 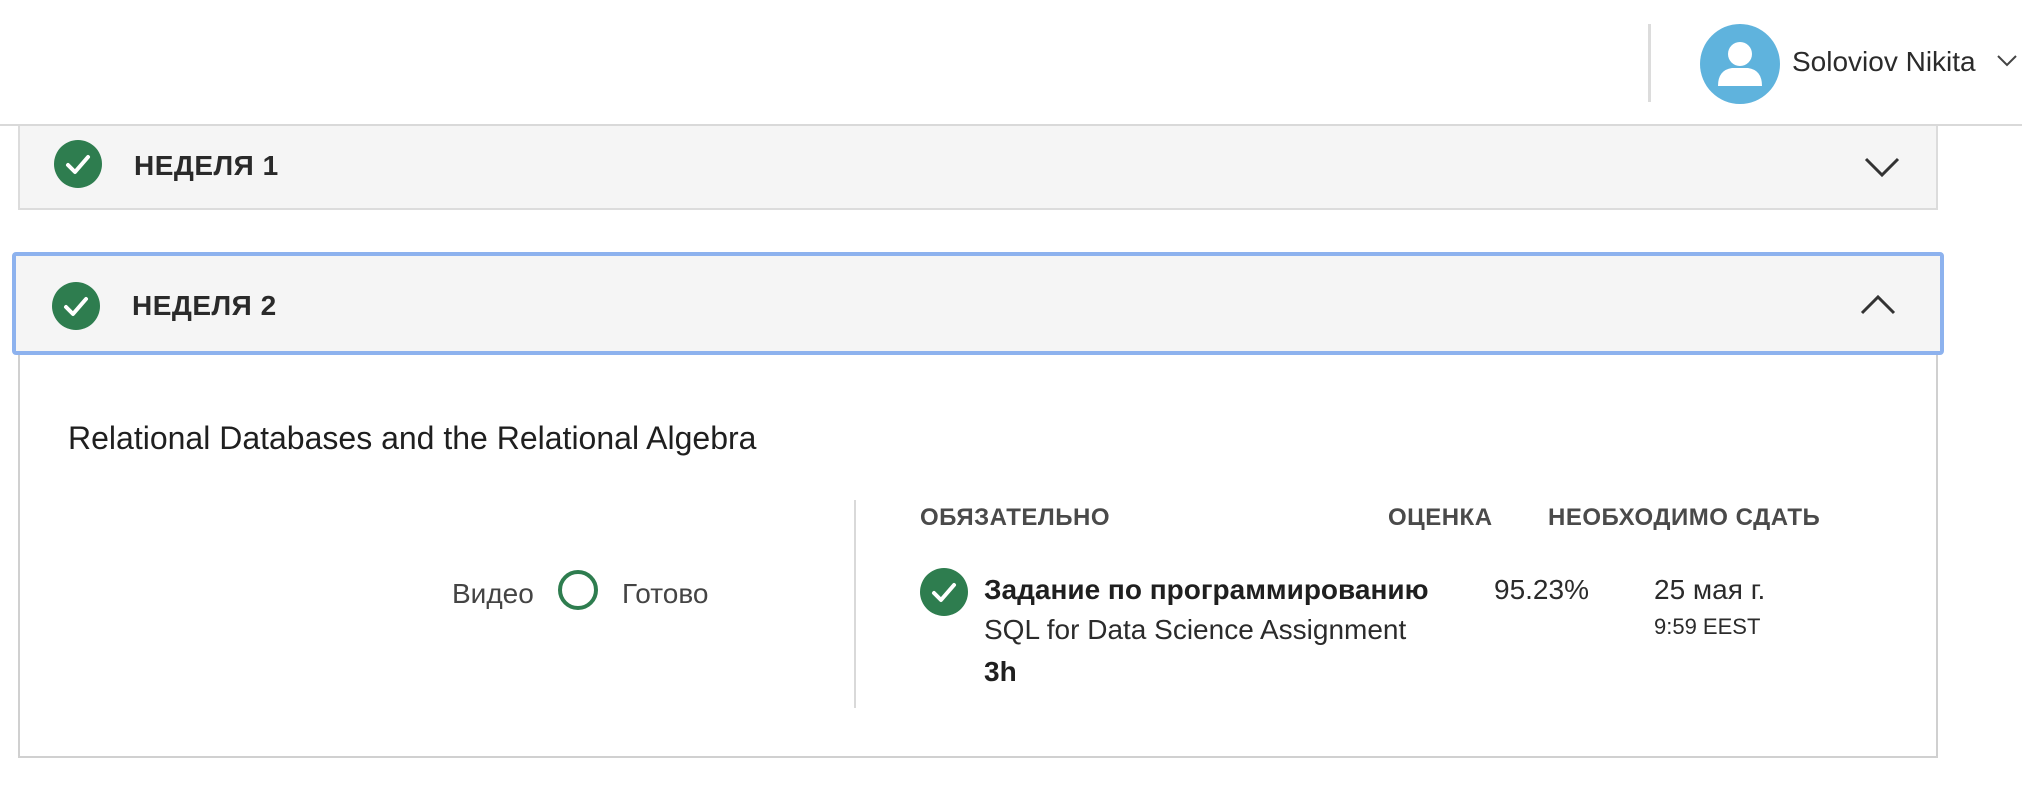 I want to click on item-grade: 95.23%, so click(x=1541, y=589).